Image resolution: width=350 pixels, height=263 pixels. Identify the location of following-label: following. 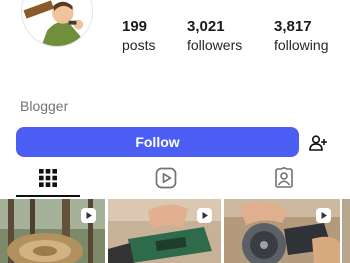
(301, 45).